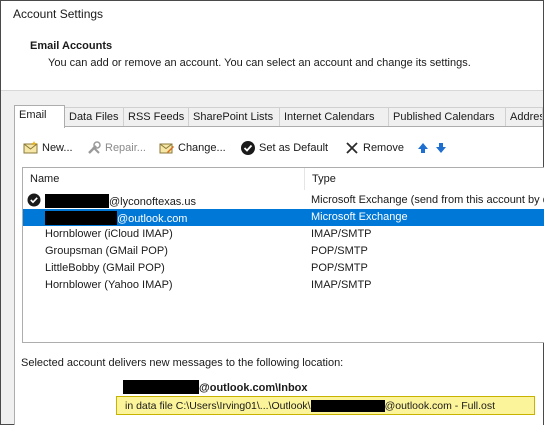  I want to click on move-up-button, so click(424, 148).